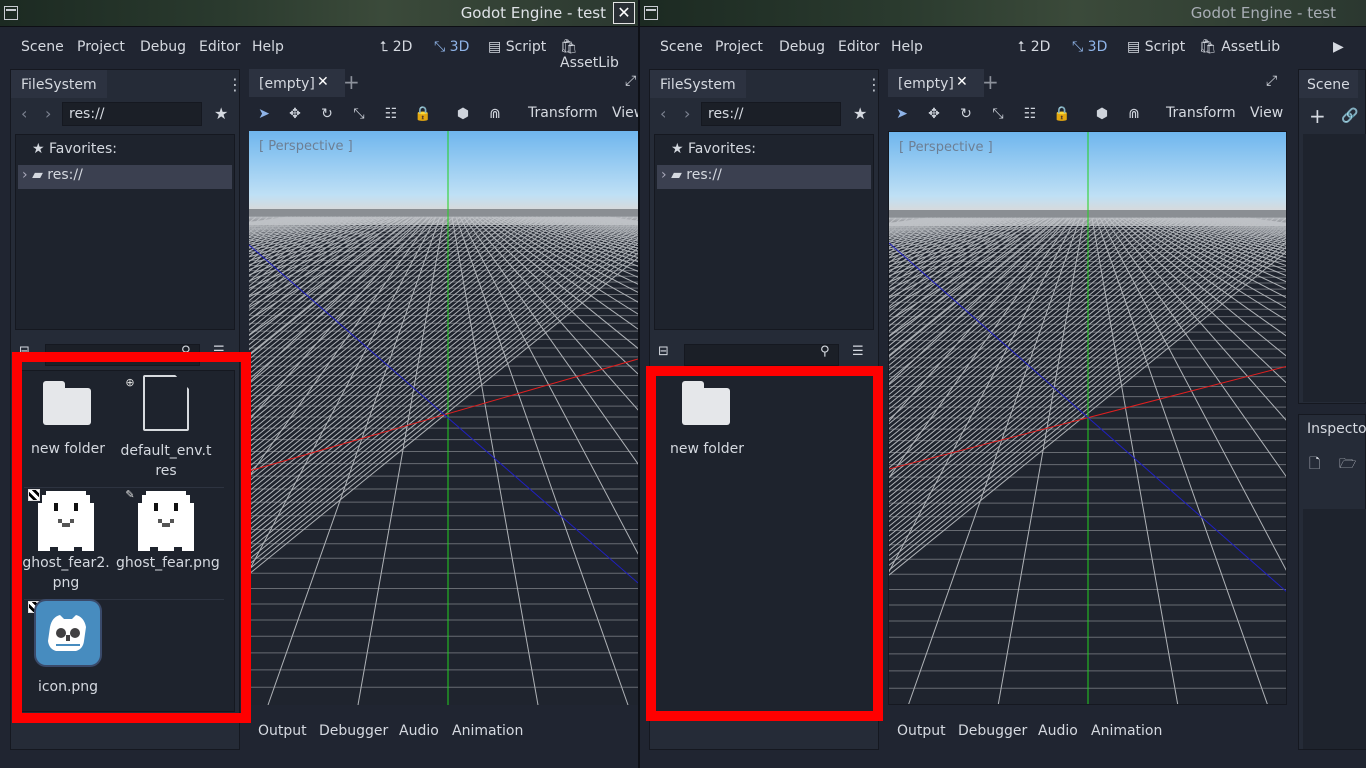  What do you see at coordinates (66, 540) in the screenshot?
I see `file-item-ghost-fear2: ghost_fear2.png` at bounding box center [66, 540].